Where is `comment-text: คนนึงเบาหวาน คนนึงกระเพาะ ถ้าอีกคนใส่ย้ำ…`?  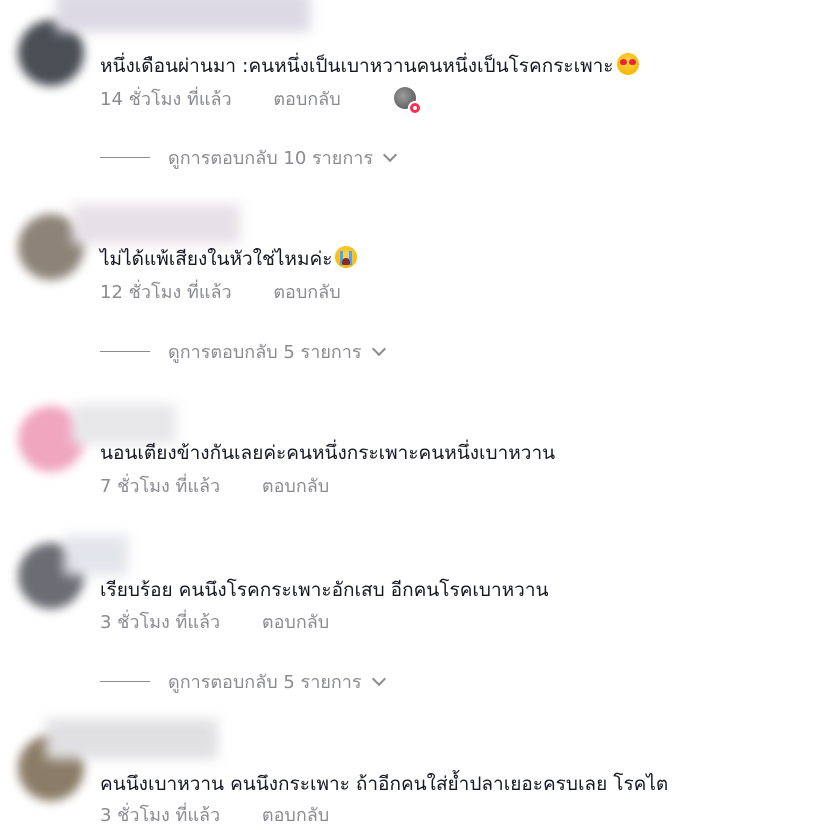 comment-text: คนนึงเบาหวาน คนนึงกระเพาะ ถ้าอีกคนใส่ย้ำ… is located at coordinates (384, 784).